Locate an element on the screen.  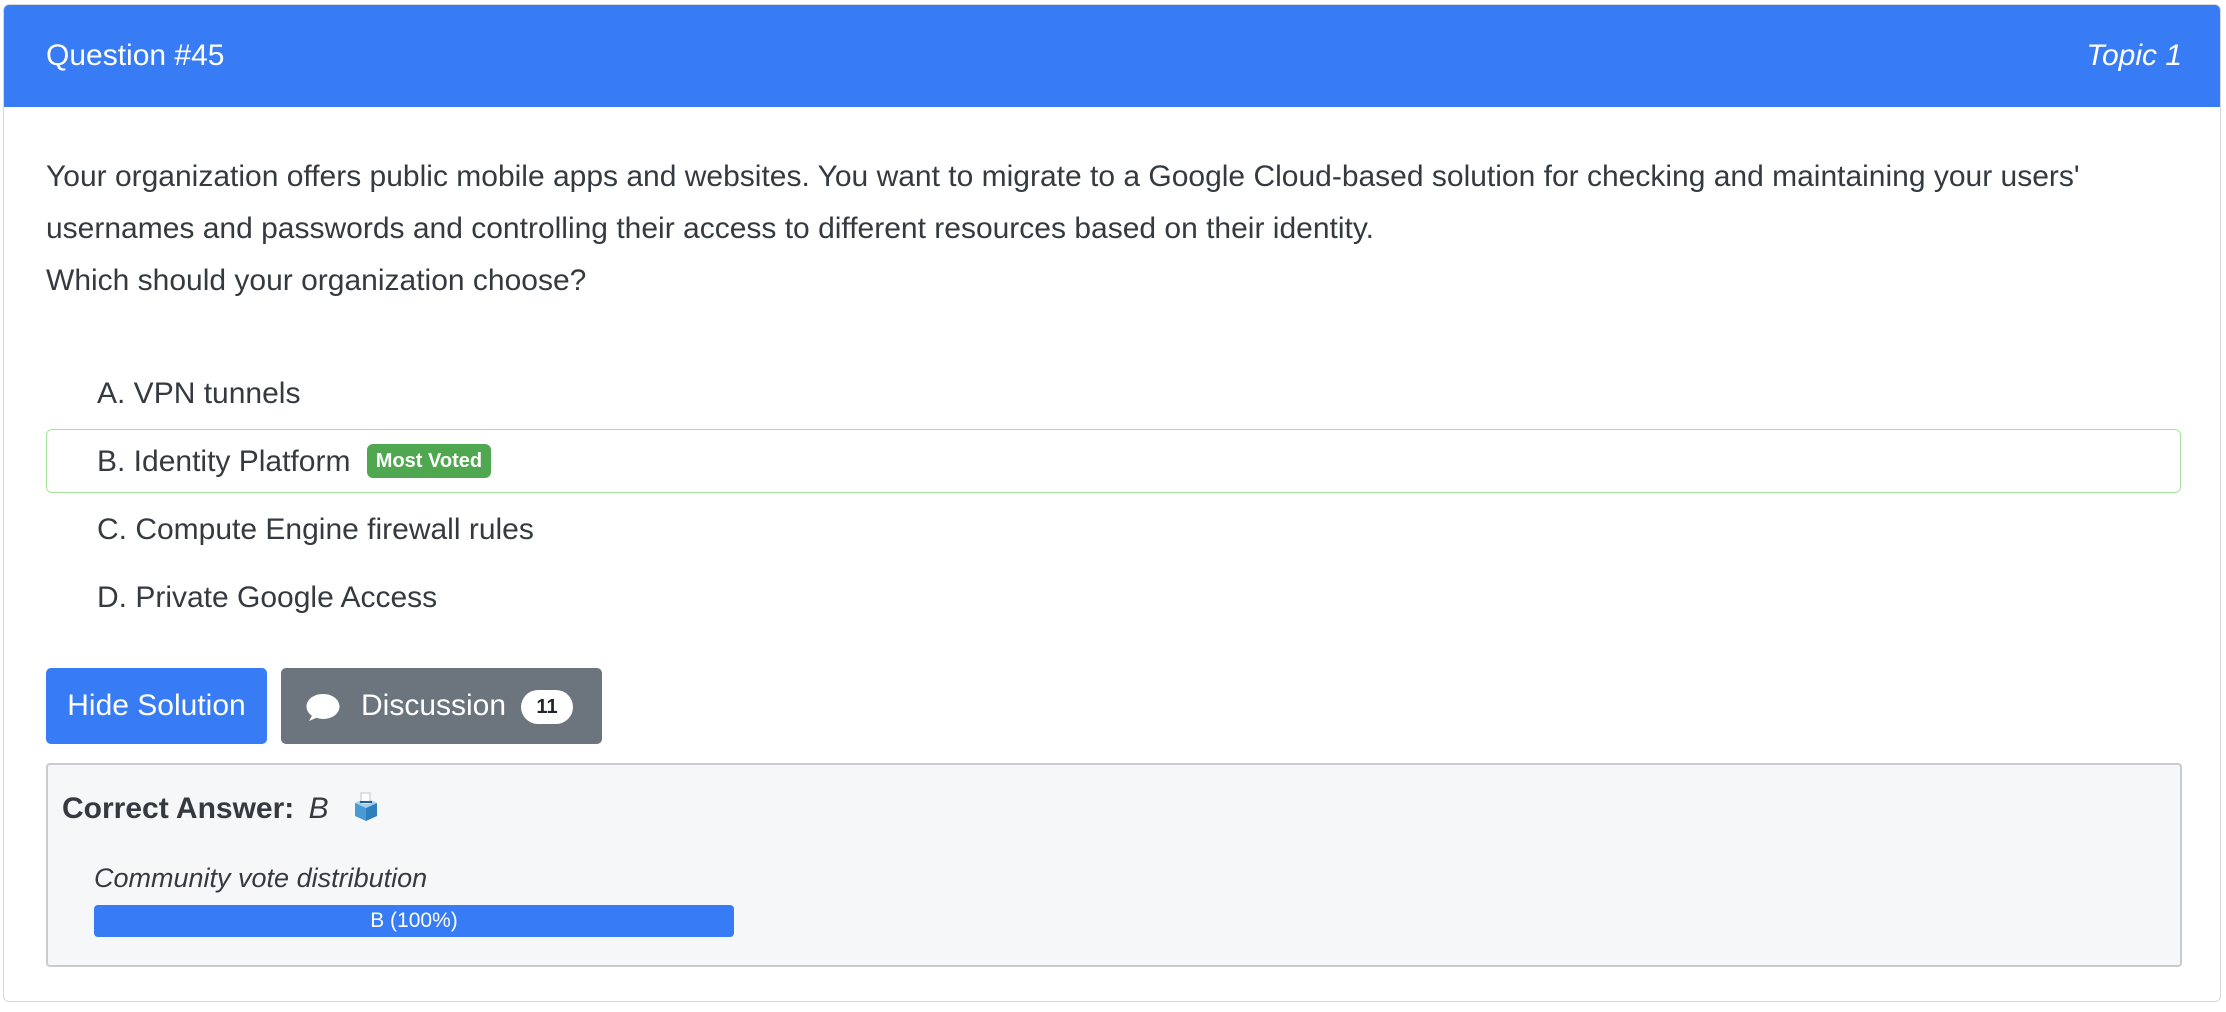
discussion-count-badge: 11 is located at coordinates (547, 707).